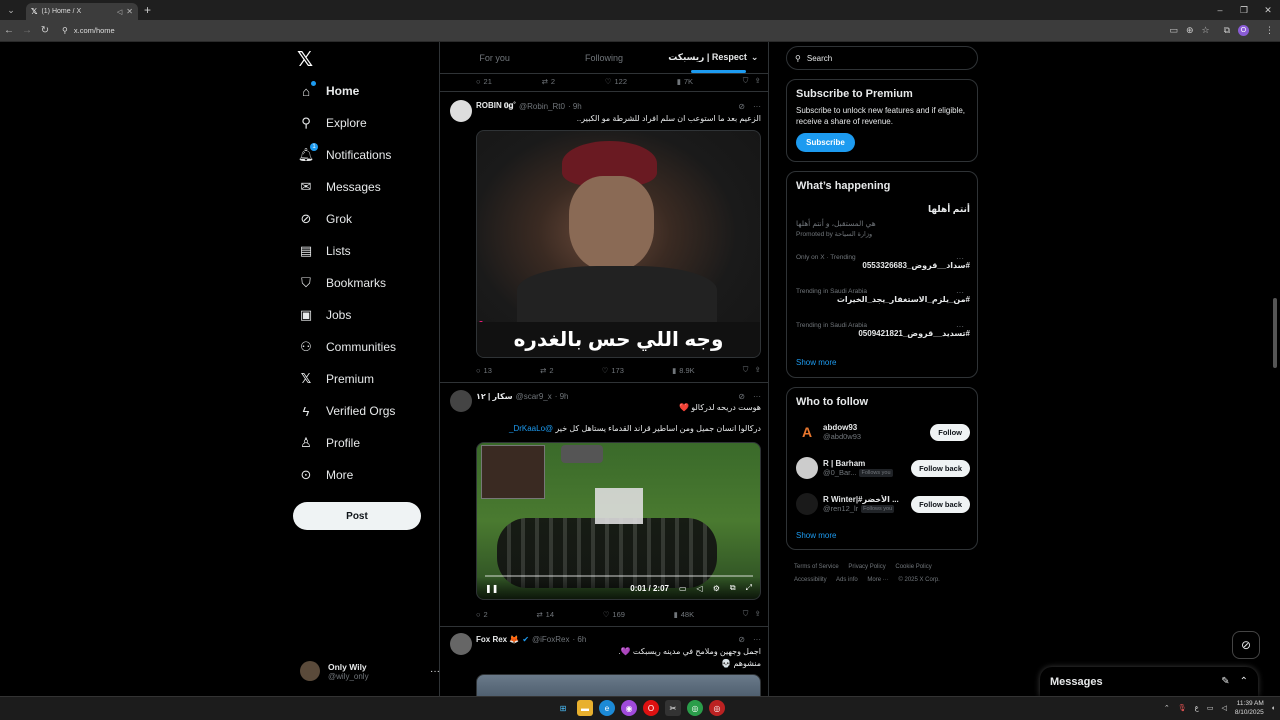  What do you see at coordinates (1197, 708) in the screenshot?
I see `language-indicator: ع` at bounding box center [1197, 708].